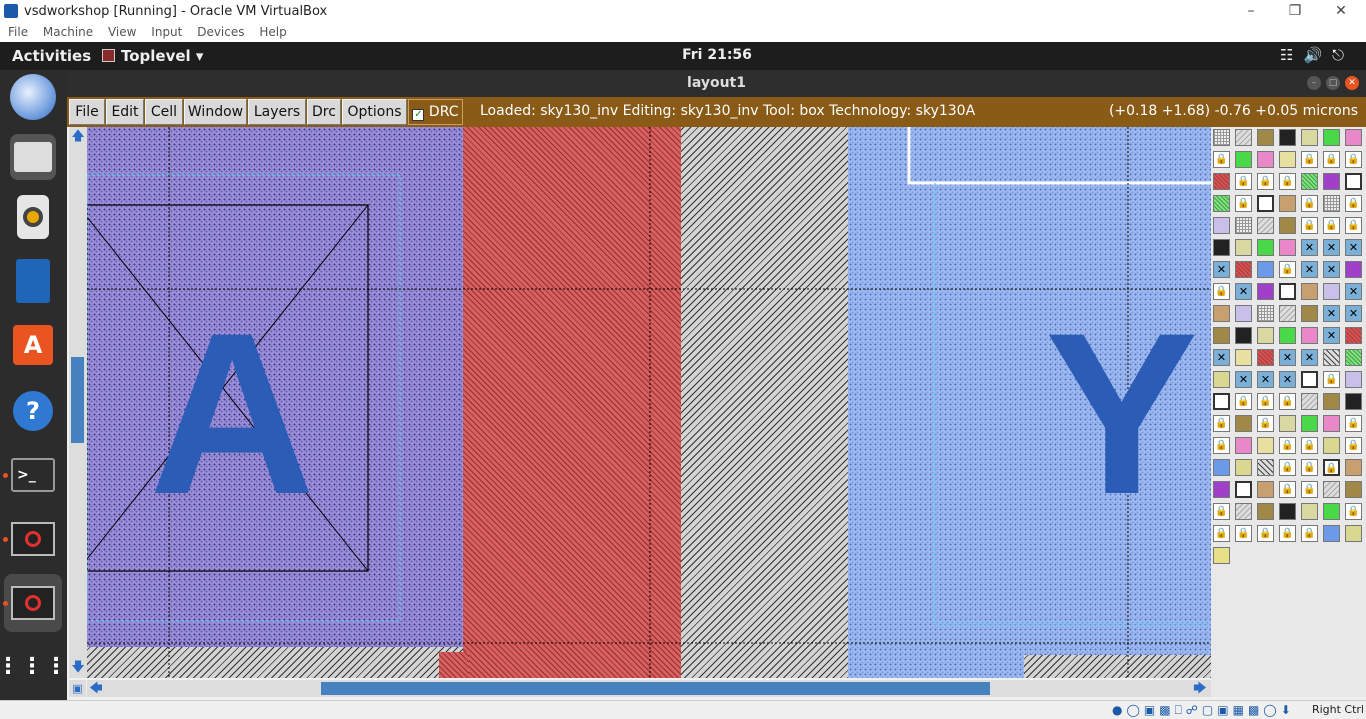  I want to click on help-icon: ?, so click(33, 411).